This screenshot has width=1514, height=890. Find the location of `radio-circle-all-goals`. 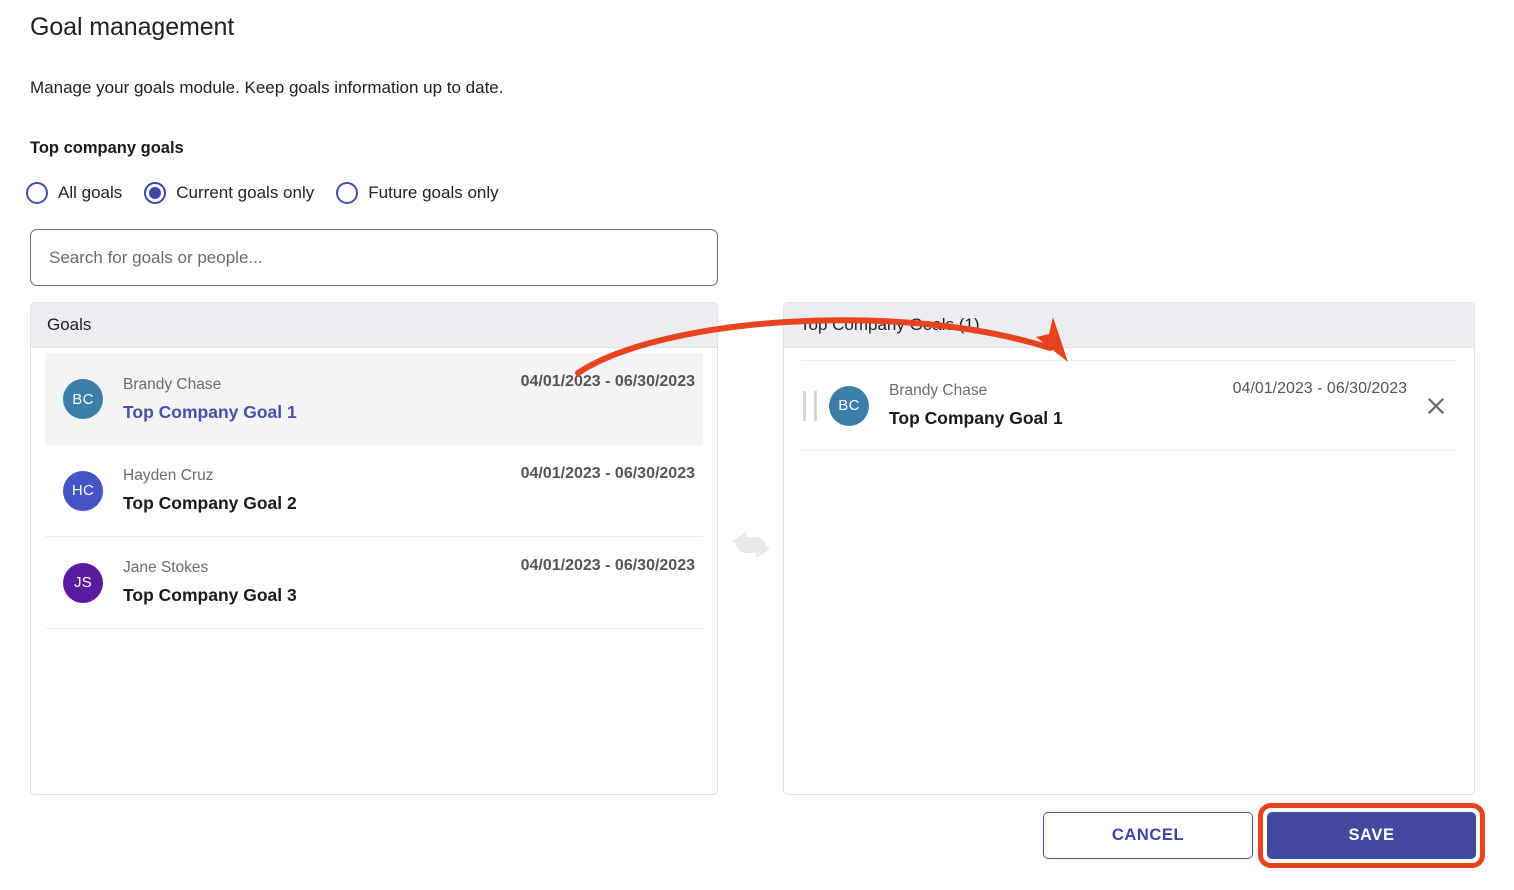

radio-circle-all-goals is located at coordinates (37, 193).